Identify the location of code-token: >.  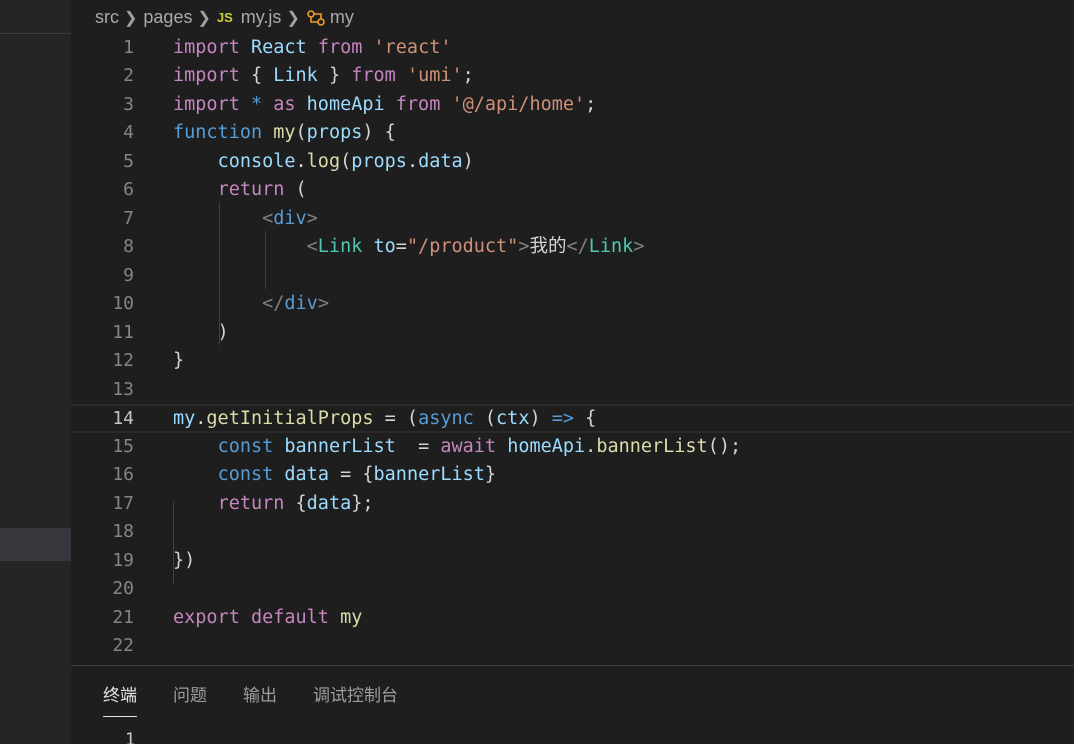
(524, 246).